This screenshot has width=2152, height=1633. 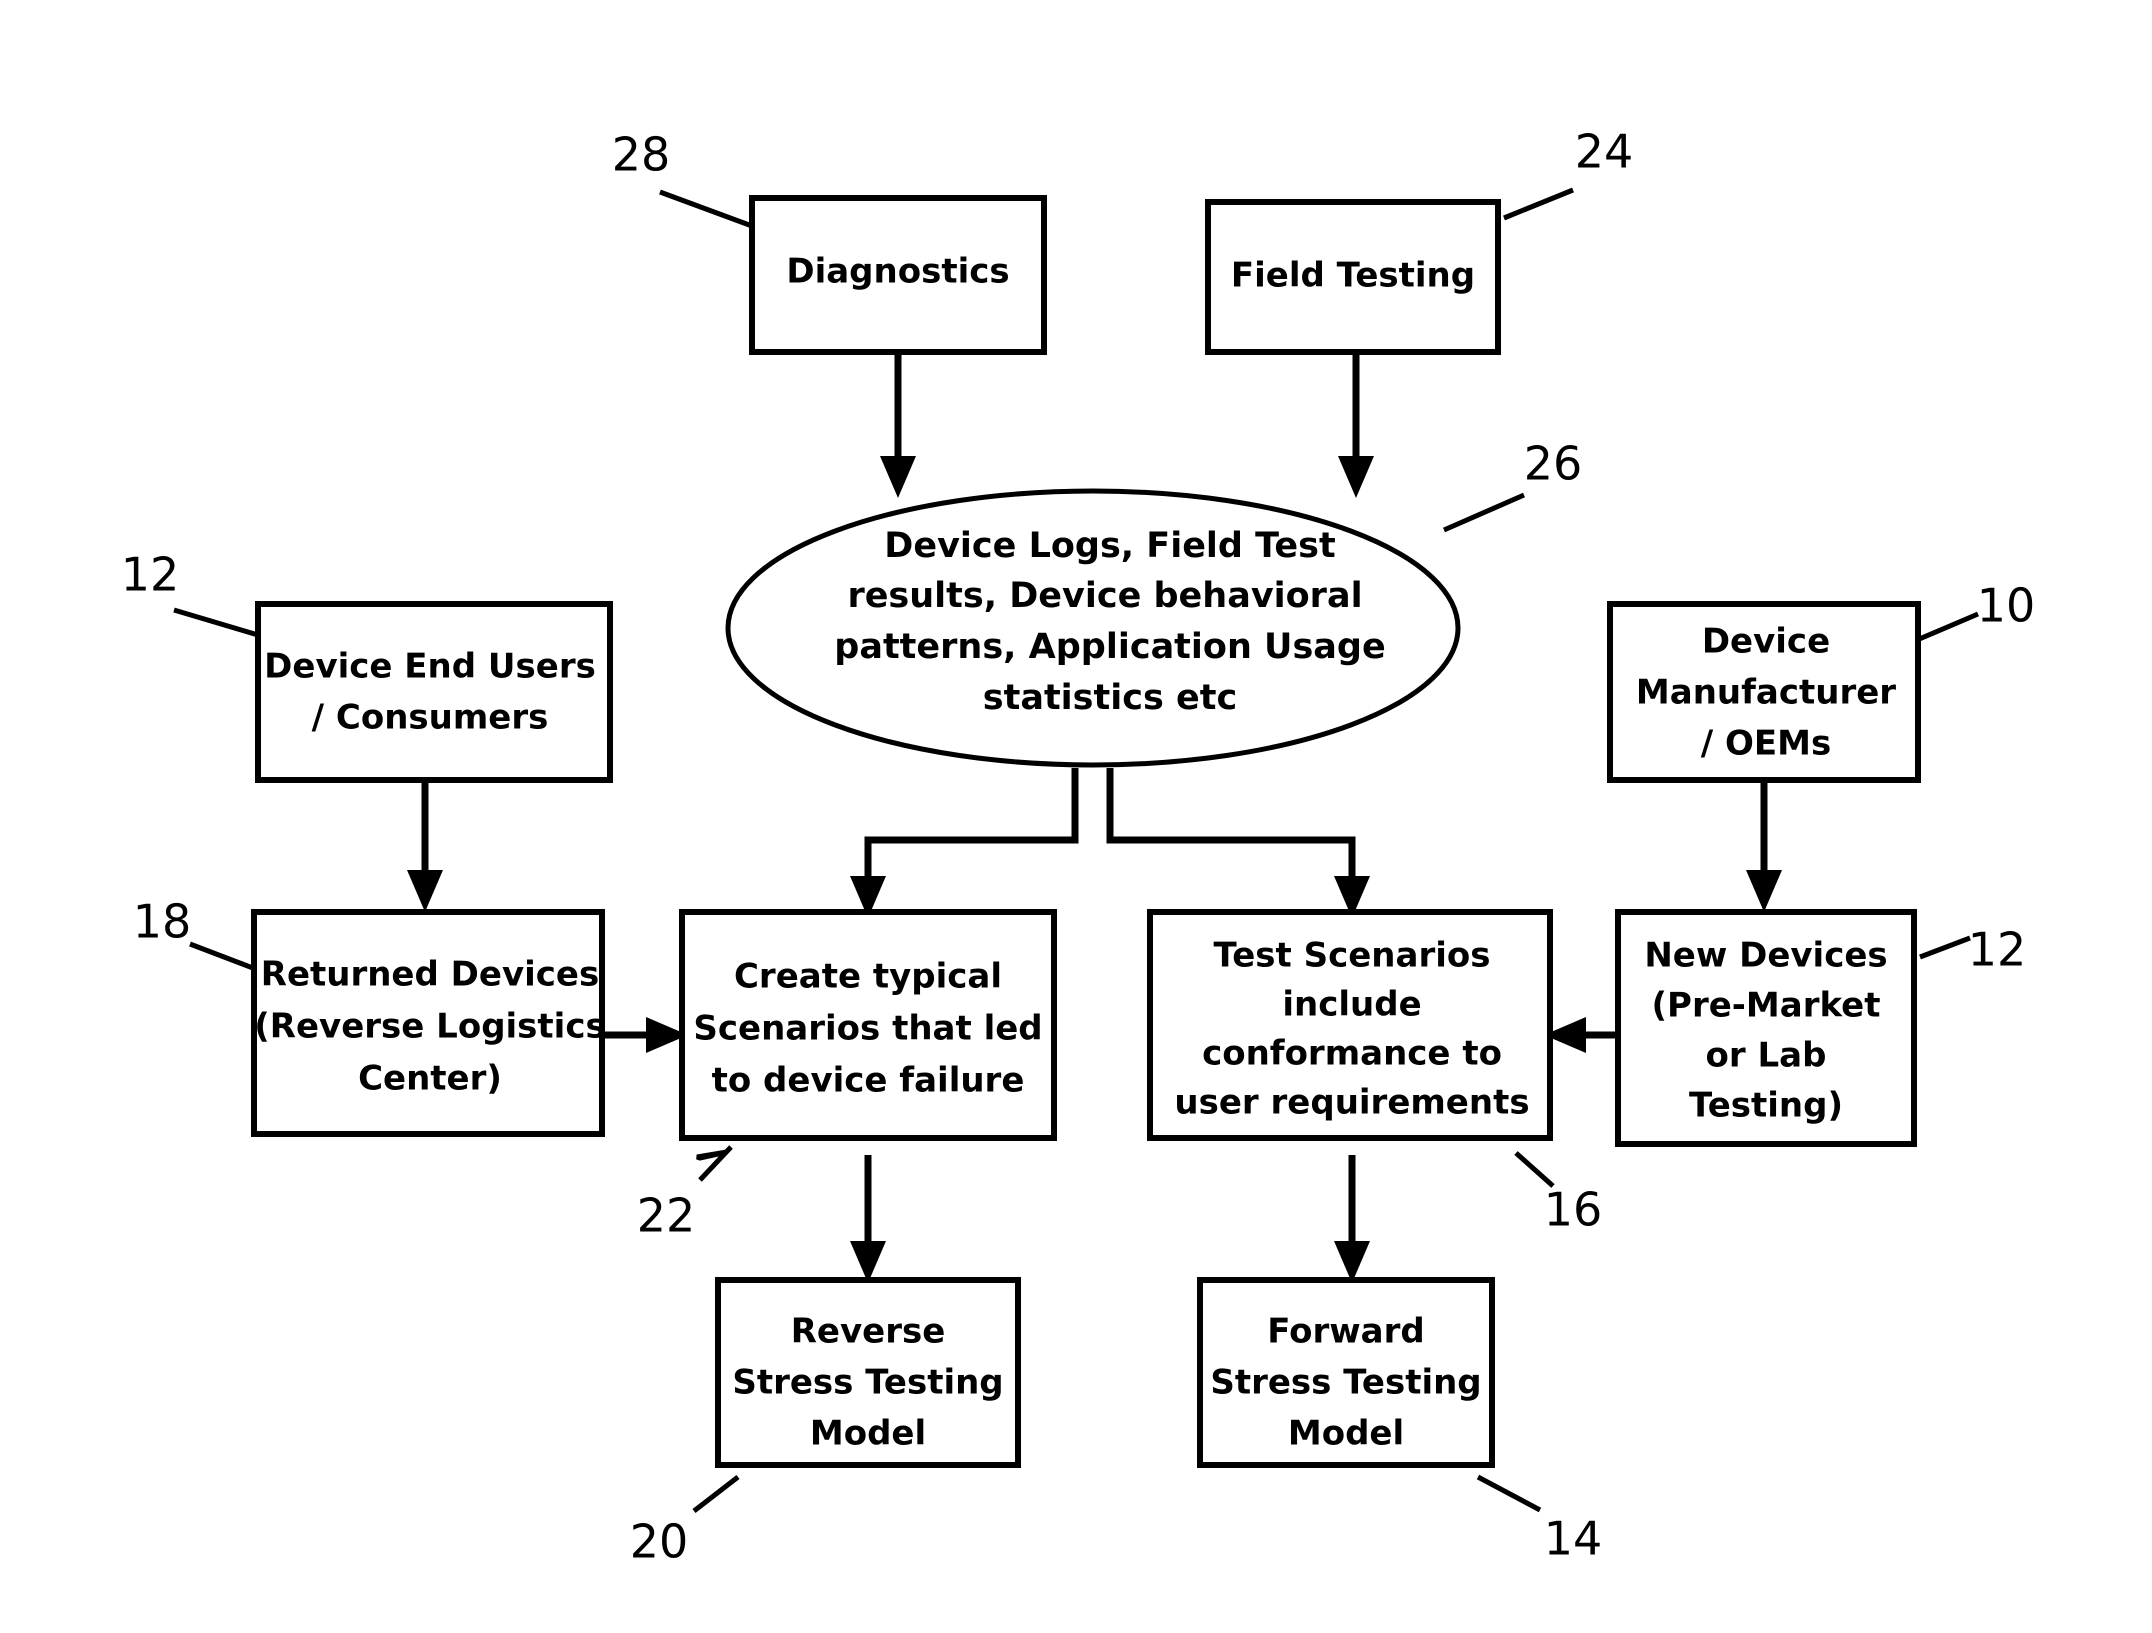 What do you see at coordinates (1766, 693) in the screenshot?
I see `label-device-manufacturer-line-2: Manufacturer` at bounding box center [1766, 693].